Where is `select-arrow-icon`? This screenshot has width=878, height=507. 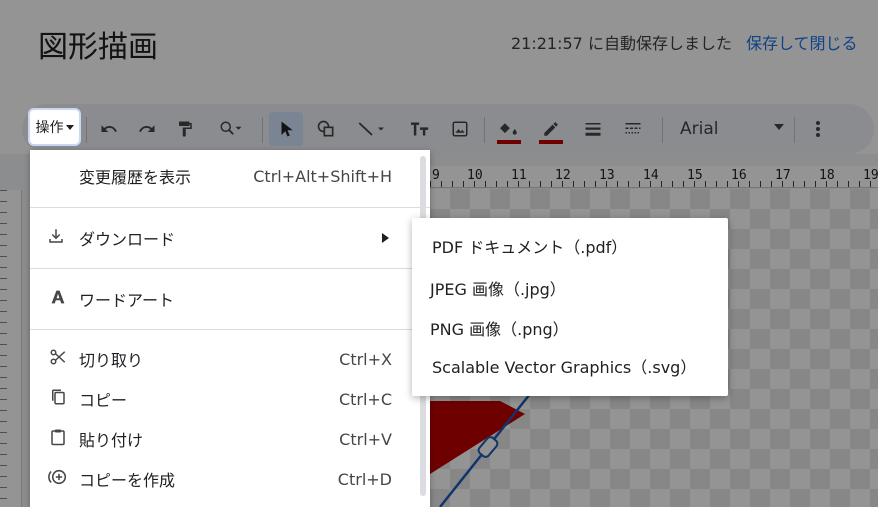
select-arrow-icon is located at coordinates (286, 129).